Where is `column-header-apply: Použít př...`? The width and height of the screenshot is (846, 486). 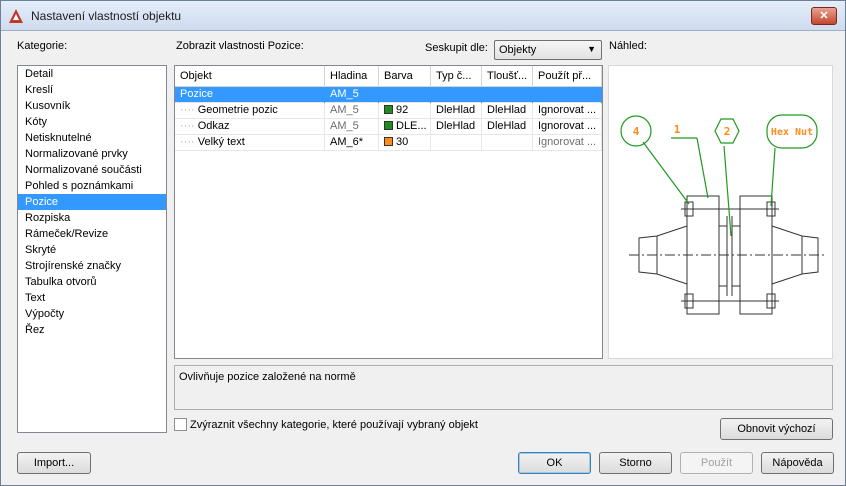
column-header-apply: Použít př... is located at coordinates (567, 76).